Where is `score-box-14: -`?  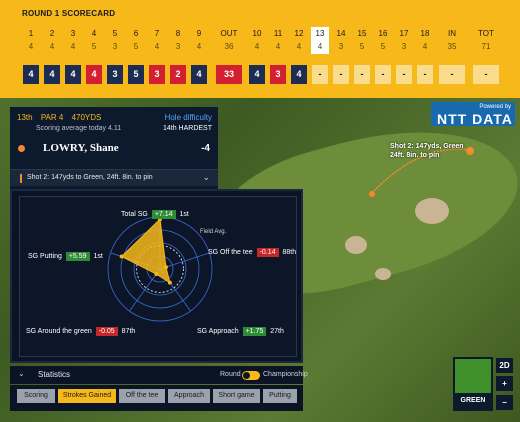
score-box-14: - is located at coordinates (341, 74).